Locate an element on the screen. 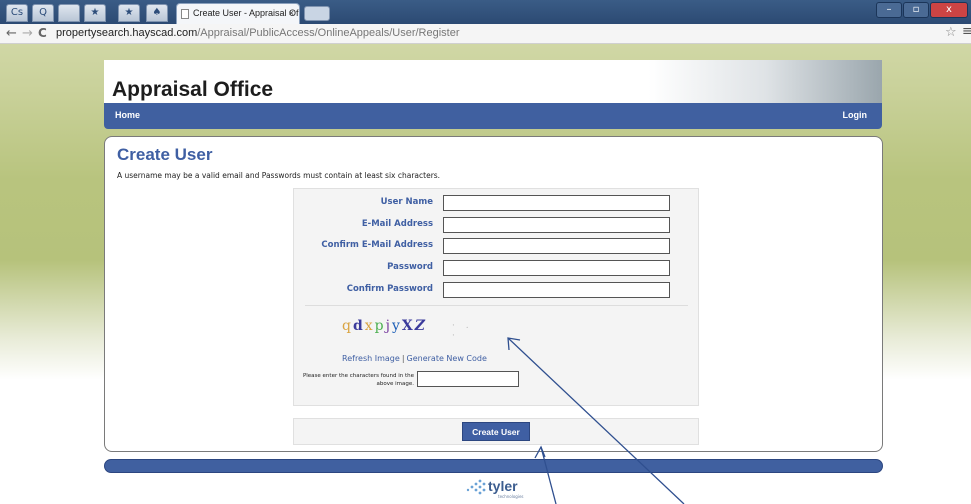 The width and height of the screenshot is (971, 504). tab-title: Create User - Appraisal Of is located at coordinates (246, 13).